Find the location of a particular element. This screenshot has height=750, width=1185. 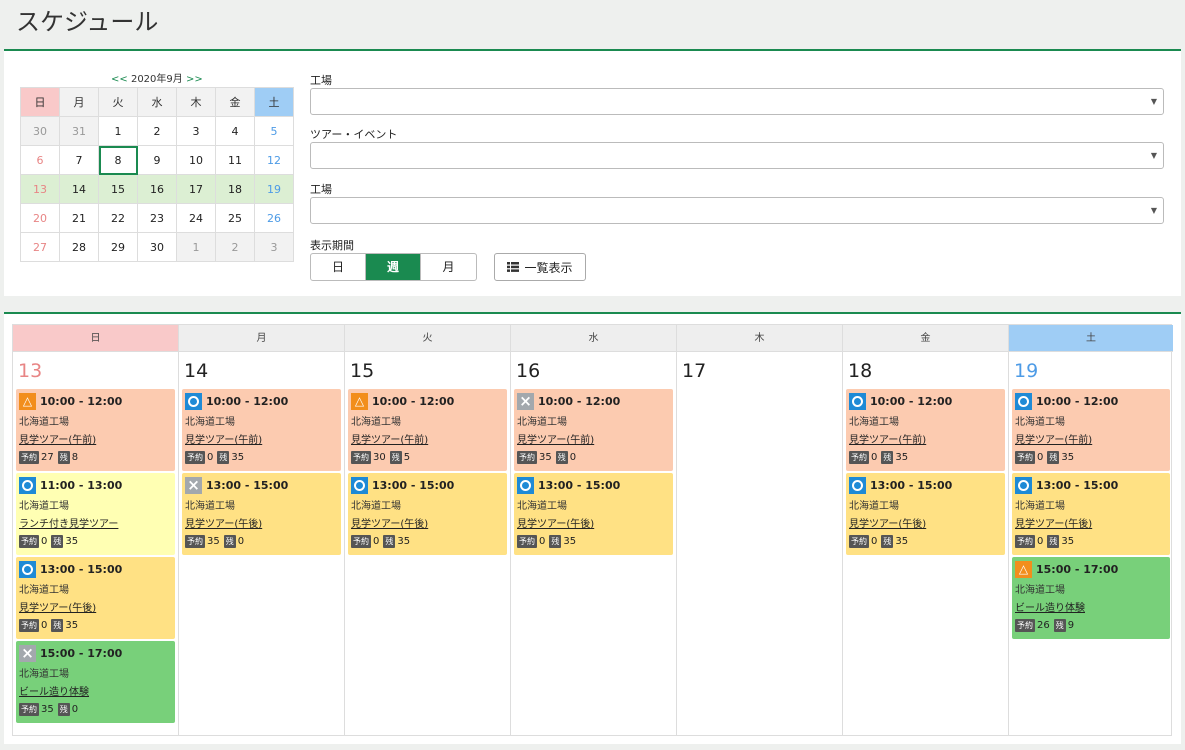

mini-calendar-day: 23 is located at coordinates (157, 218).